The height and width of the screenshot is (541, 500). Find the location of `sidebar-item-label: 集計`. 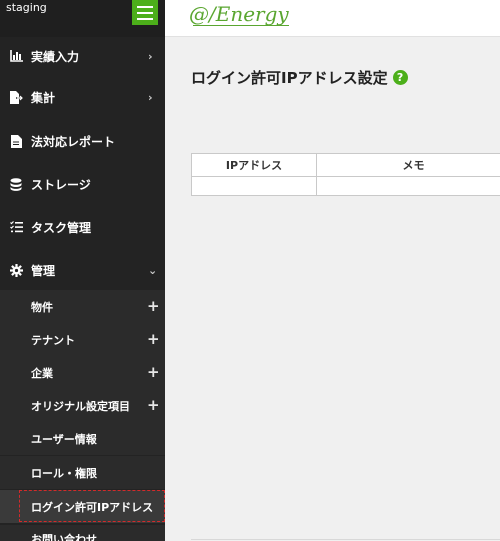

sidebar-item-label: 集計 is located at coordinates (43, 97).